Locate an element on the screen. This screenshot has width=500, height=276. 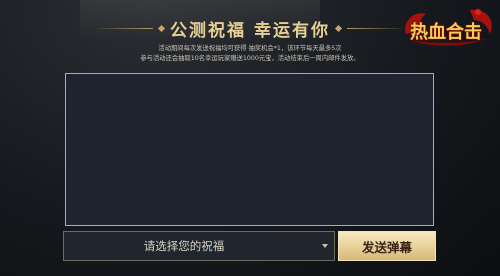
page-title: 公测祝福 幸运有你 is located at coordinates (250, 30).